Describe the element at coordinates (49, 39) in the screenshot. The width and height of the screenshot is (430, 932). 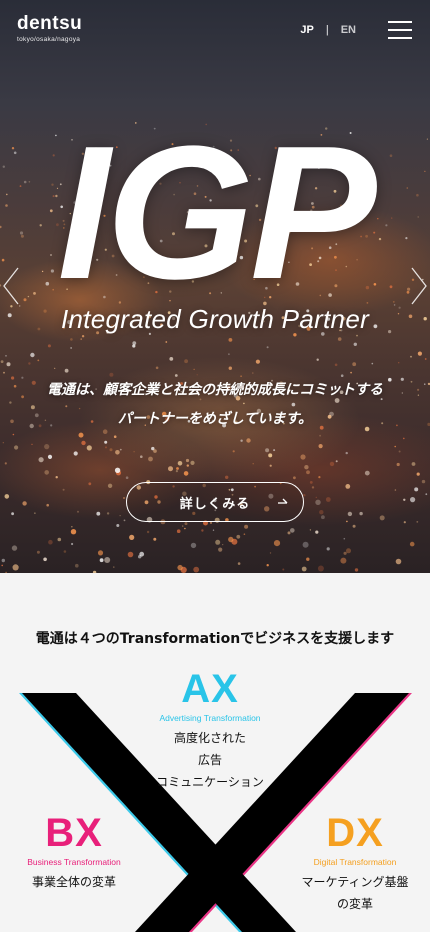
I see `logo-subtitle: tokyo/osaka/nagoya` at that location.